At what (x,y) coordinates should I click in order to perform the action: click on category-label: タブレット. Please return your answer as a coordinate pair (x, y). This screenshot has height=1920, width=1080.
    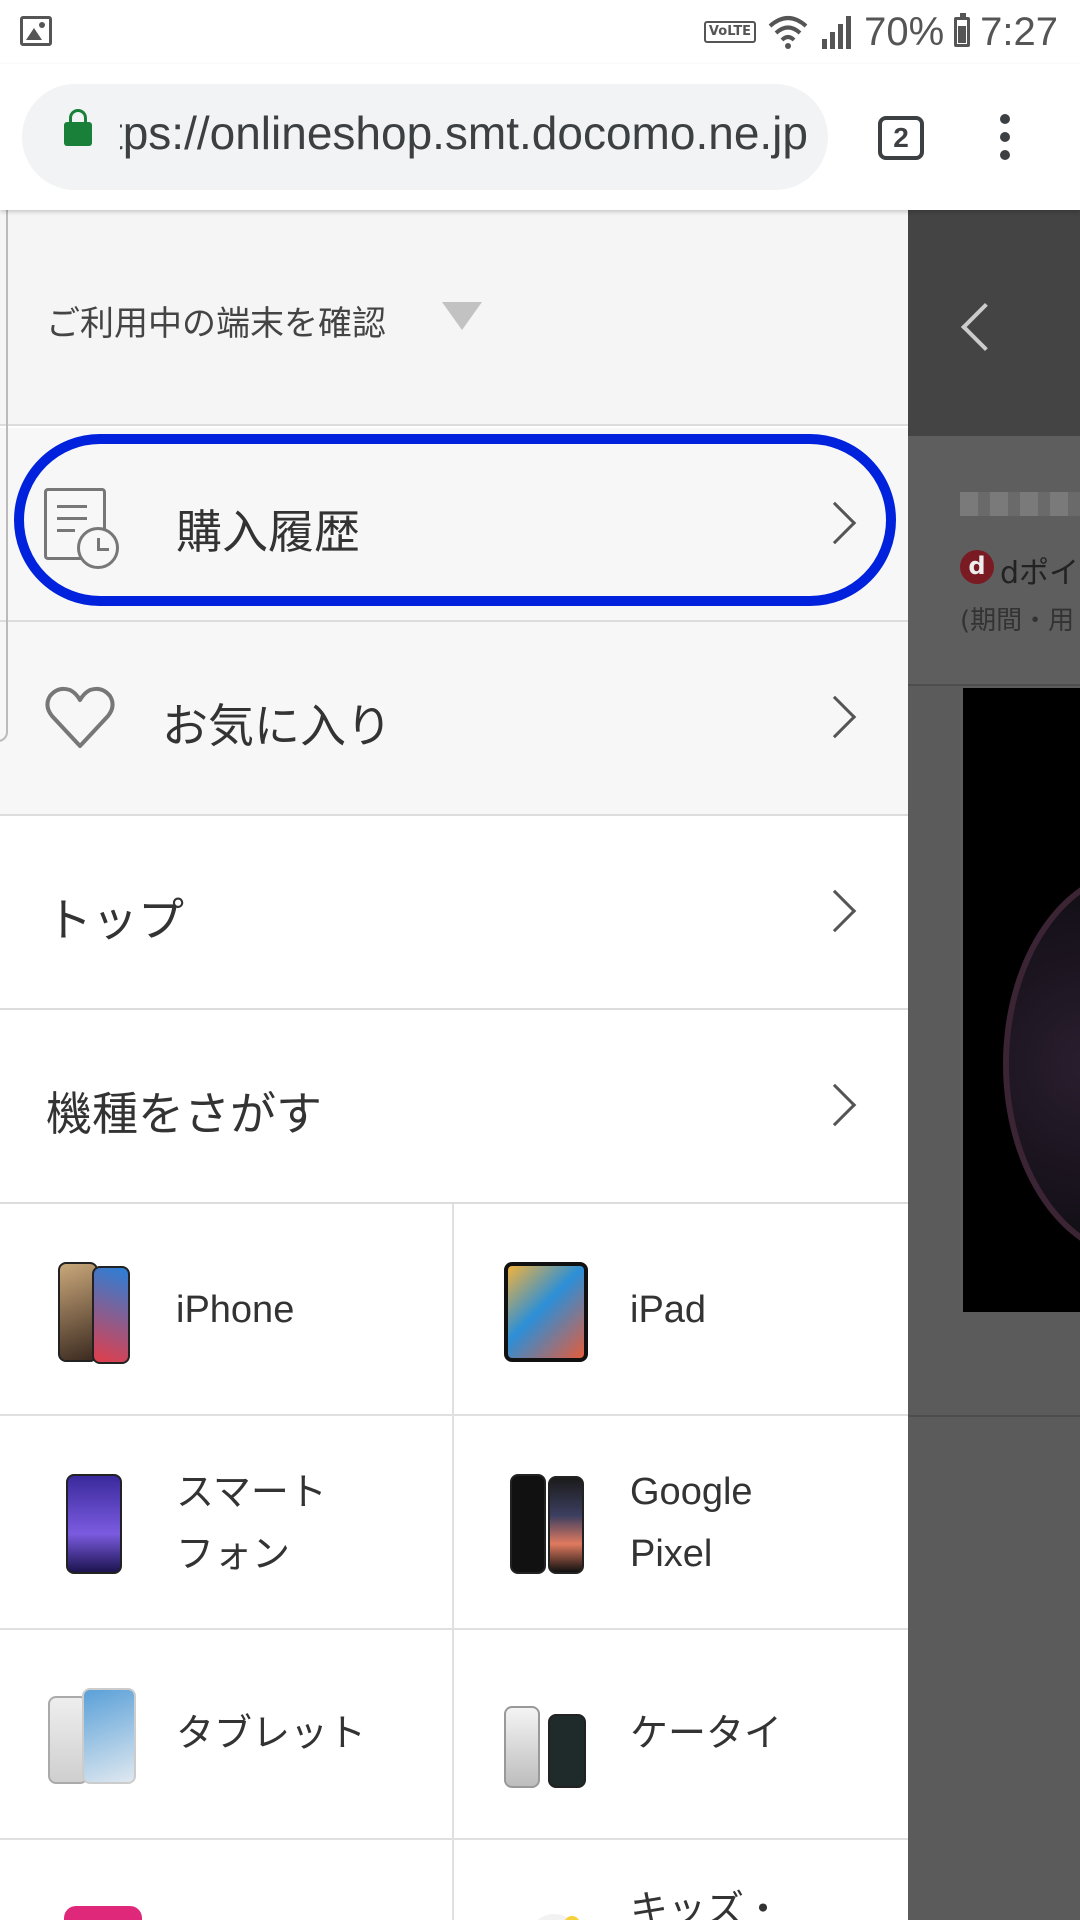
    Looking at the image, I should click on (271, 1733).